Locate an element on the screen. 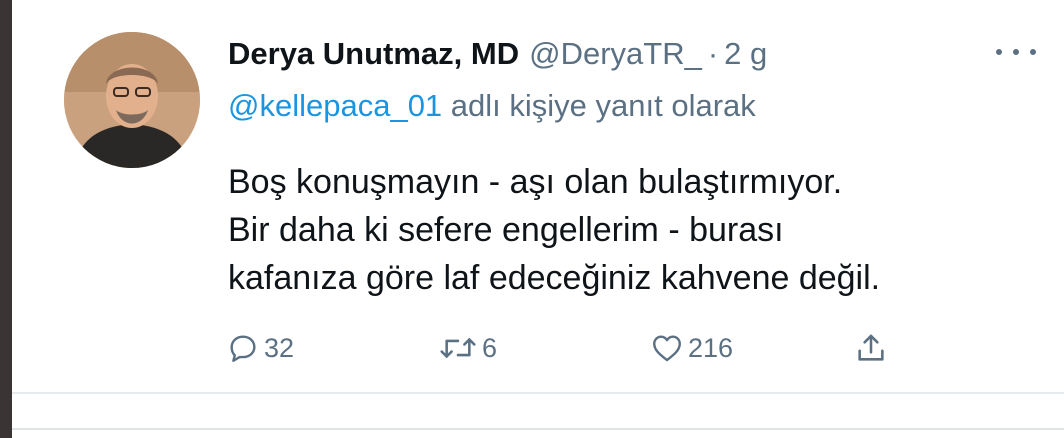 The height and width of the screenshot is (438, 1064). avatar is located at coordinates (132, 100).